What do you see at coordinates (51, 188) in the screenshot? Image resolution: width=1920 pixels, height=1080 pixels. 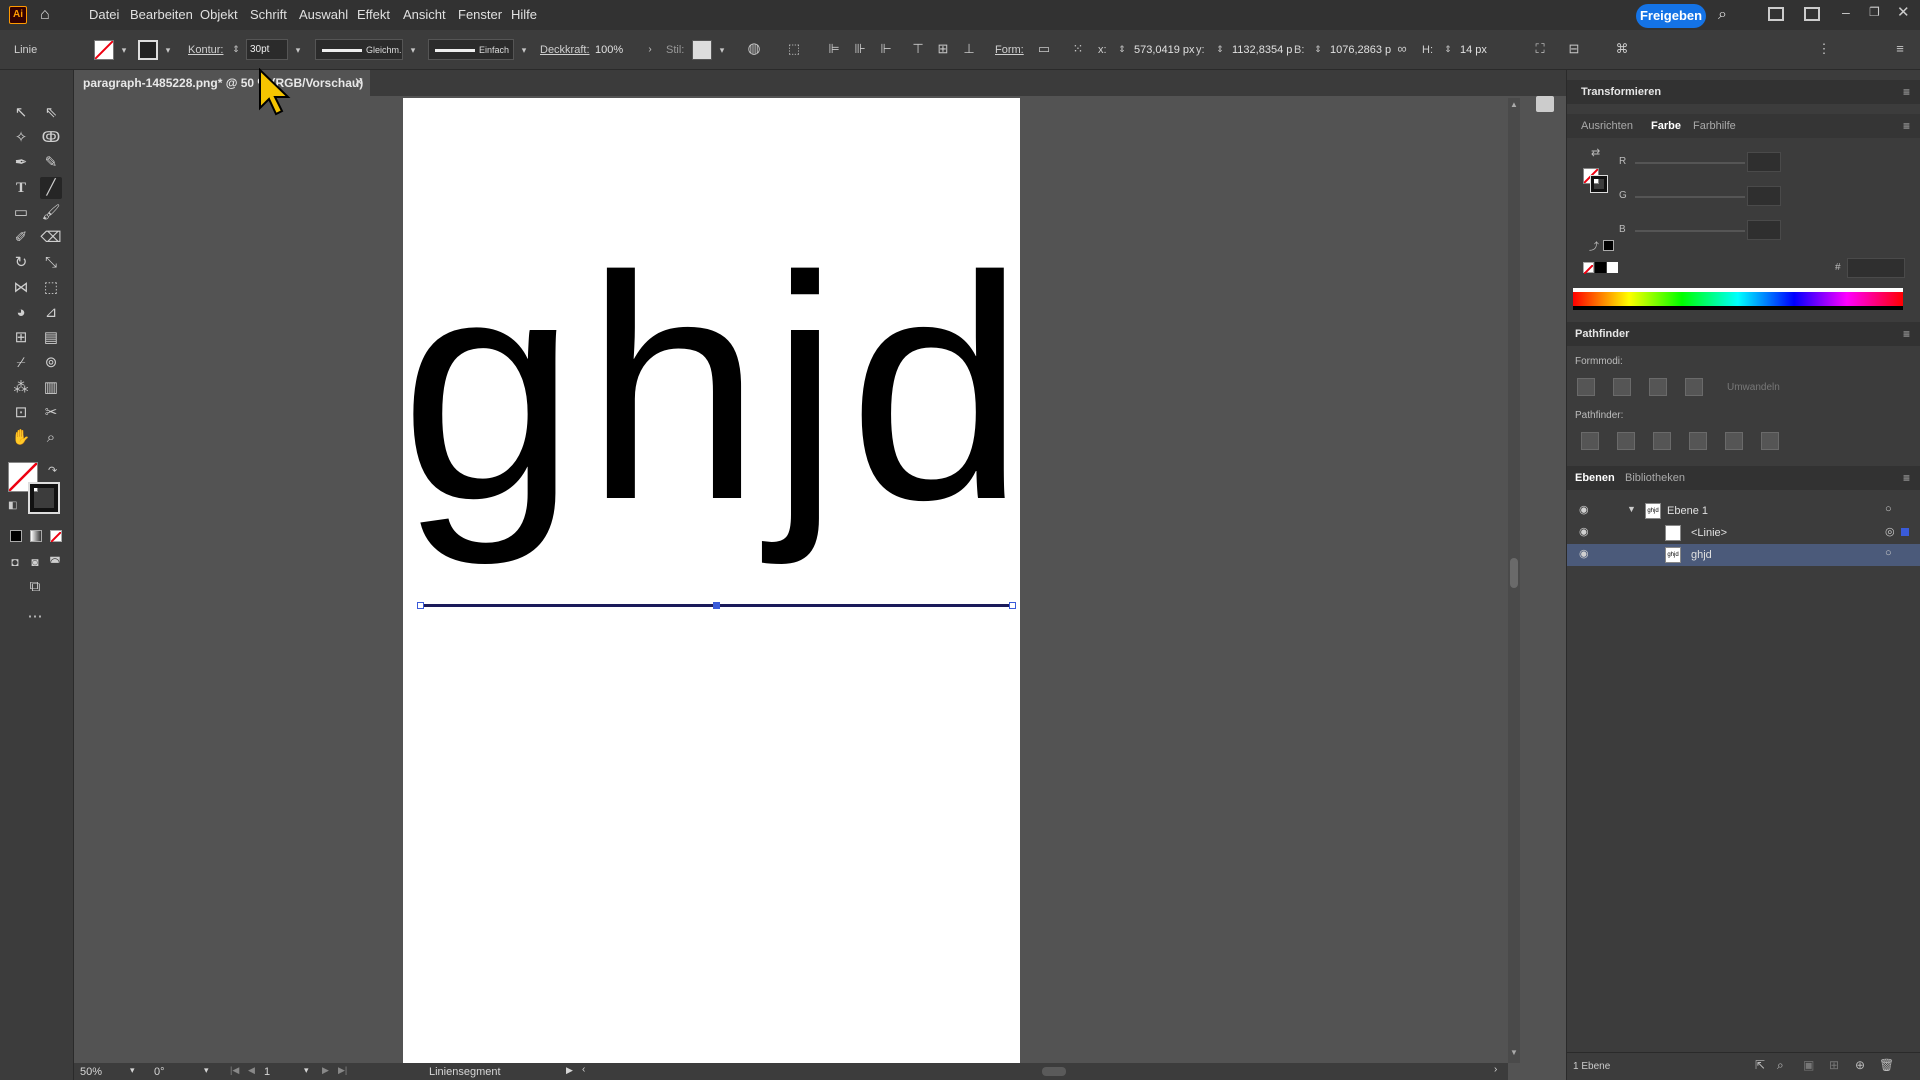 I see `line-segment-tool-icon: ╱` at bounding box center [51, 188].